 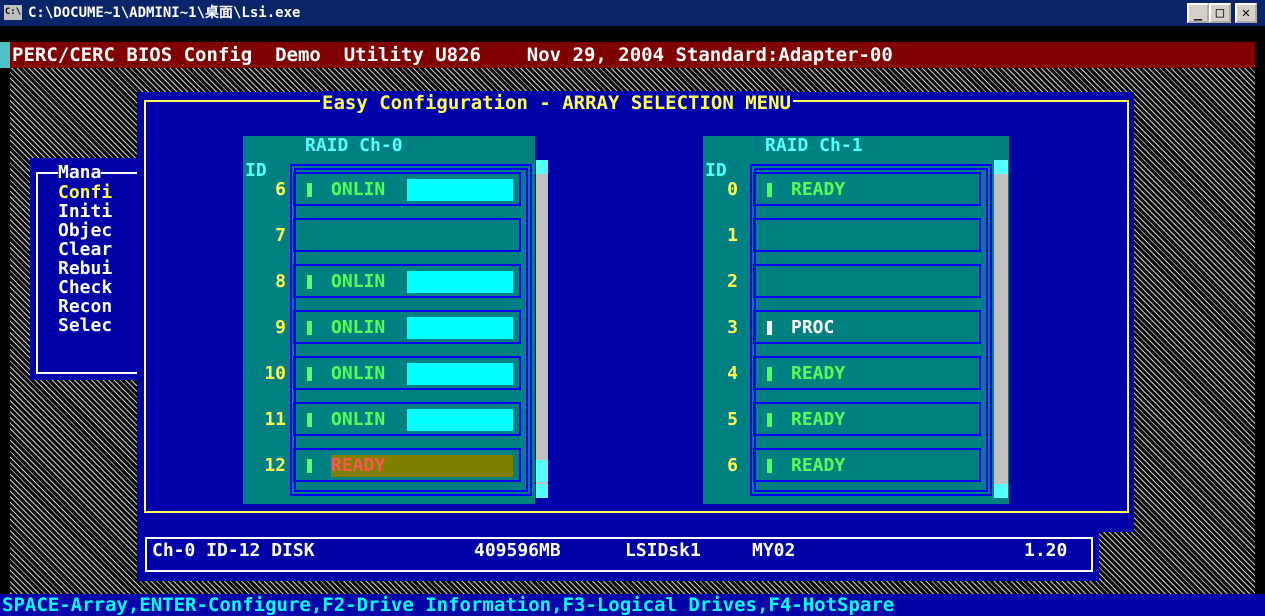 What do you see at coordinates (275, 373) in the screenshot?
I see `disk-id: 10` at bounding box center [275, 373].